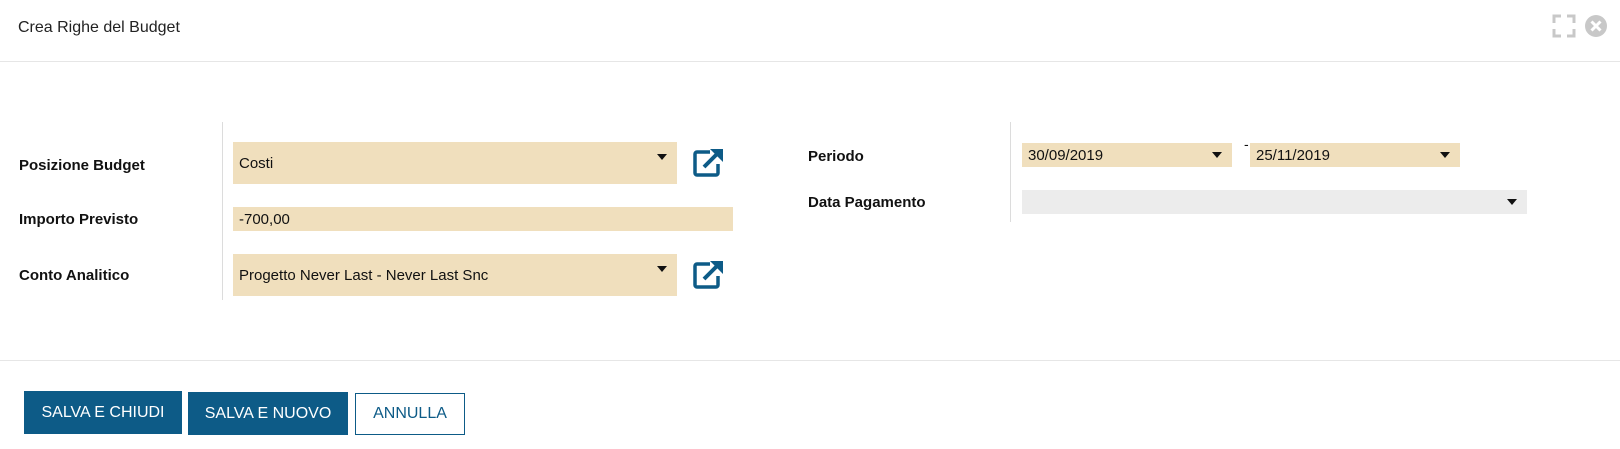  Describe the element at coordinates (1596, 28) in the screenshot. I see `close-icon` at that location.